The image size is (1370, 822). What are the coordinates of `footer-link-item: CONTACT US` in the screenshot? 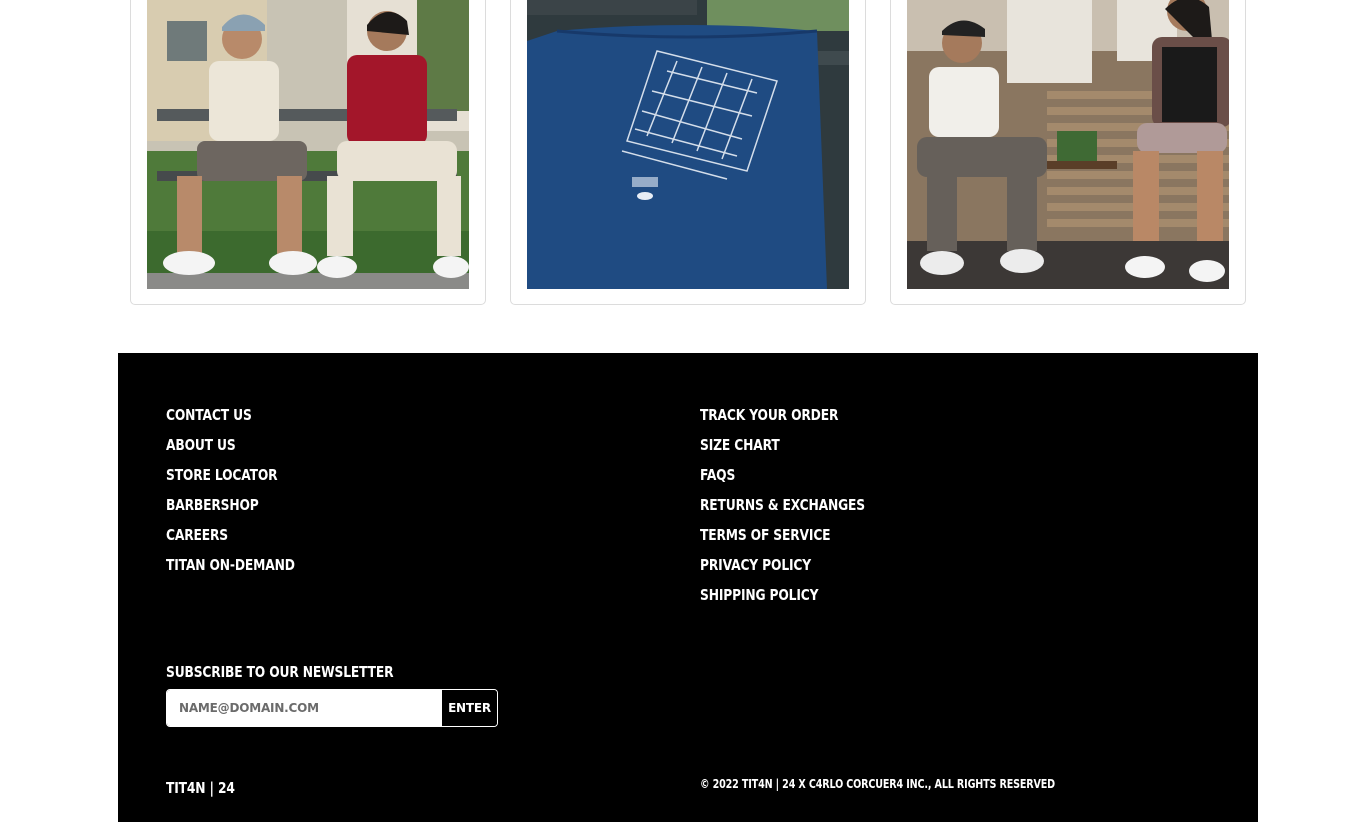 It's located at (244, 420).